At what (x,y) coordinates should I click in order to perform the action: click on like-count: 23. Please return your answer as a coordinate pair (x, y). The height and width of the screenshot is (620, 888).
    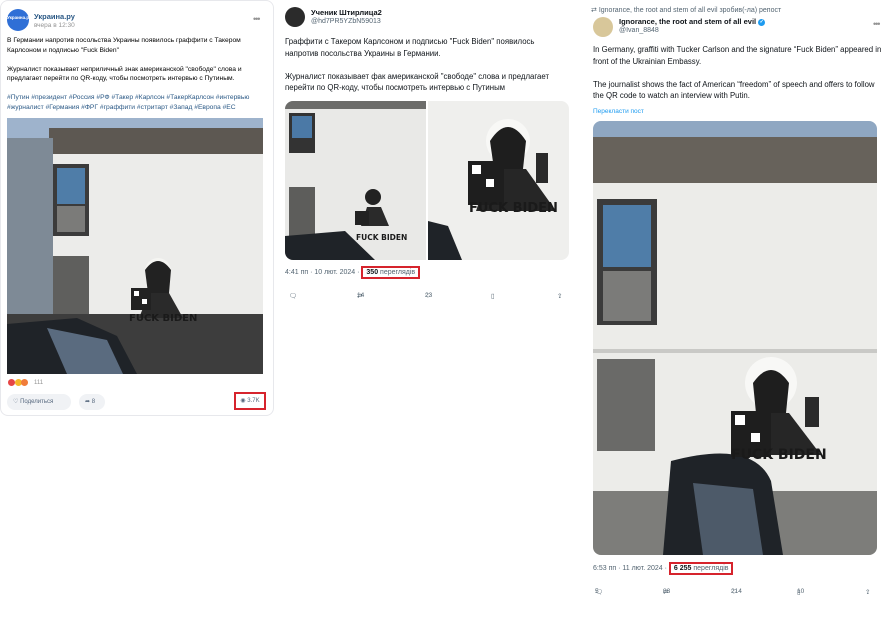
    Looking at the image, I should click on (429, 295).